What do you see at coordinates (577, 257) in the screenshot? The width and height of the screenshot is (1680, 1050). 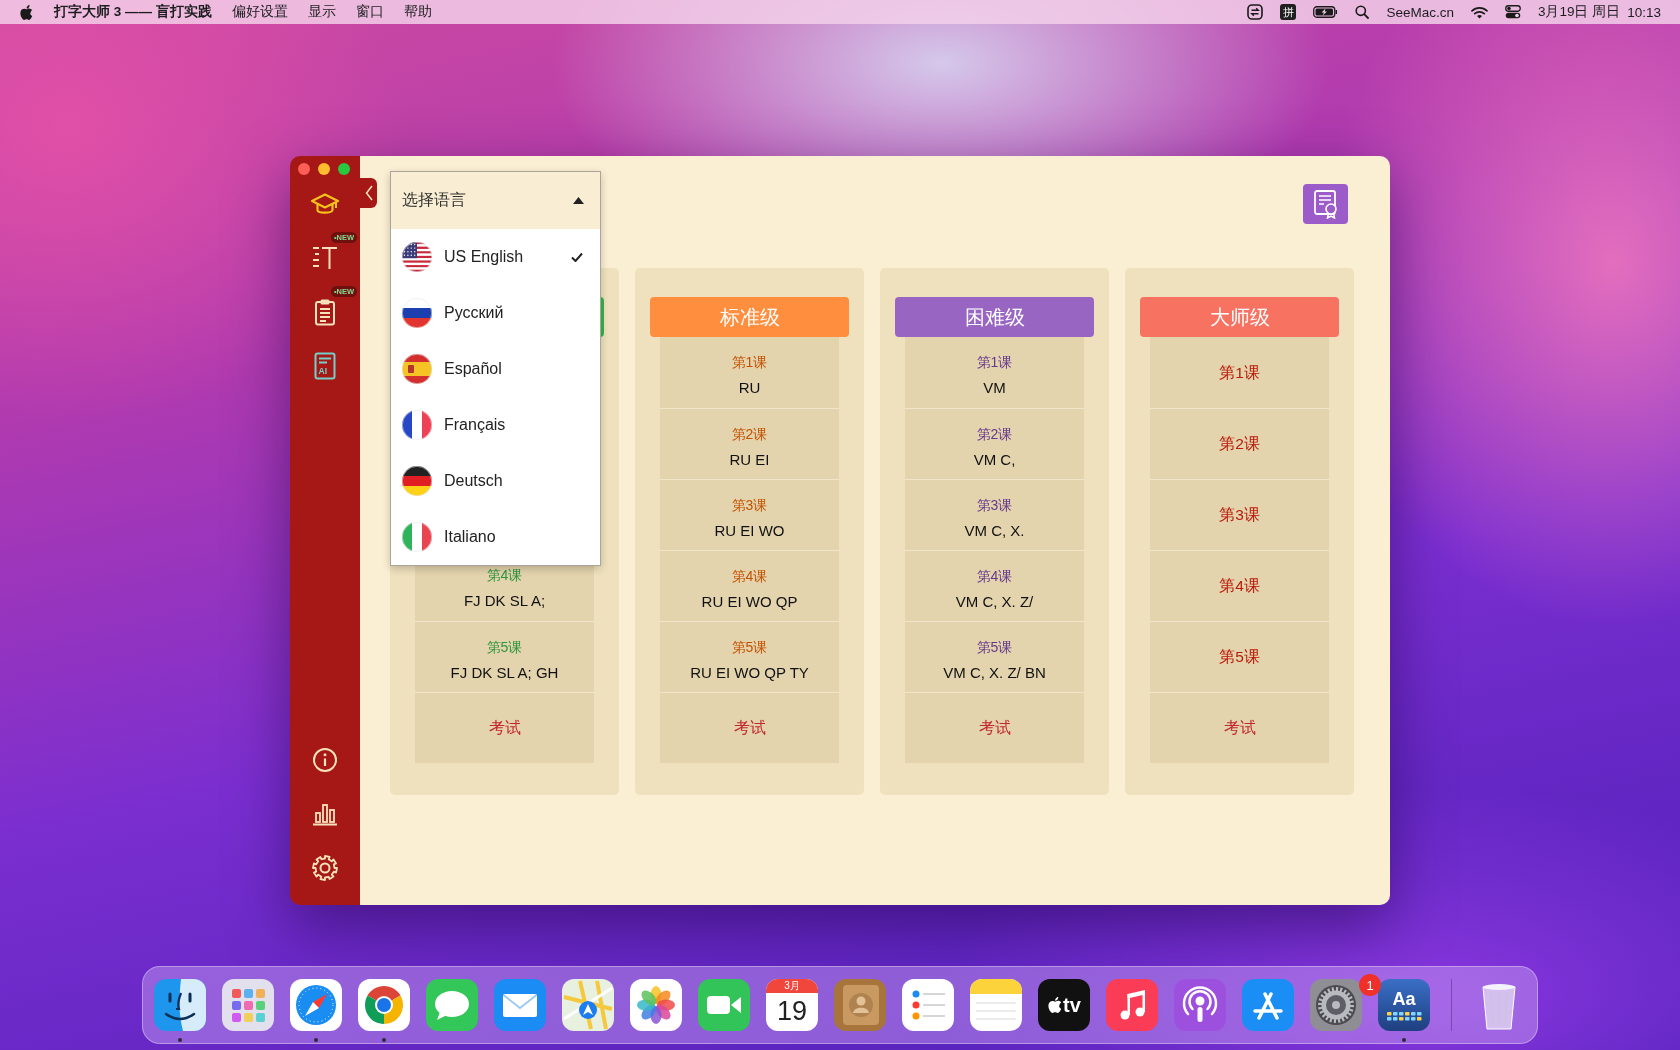 I see `checkmark-icon` at bounding box center [577, 257].